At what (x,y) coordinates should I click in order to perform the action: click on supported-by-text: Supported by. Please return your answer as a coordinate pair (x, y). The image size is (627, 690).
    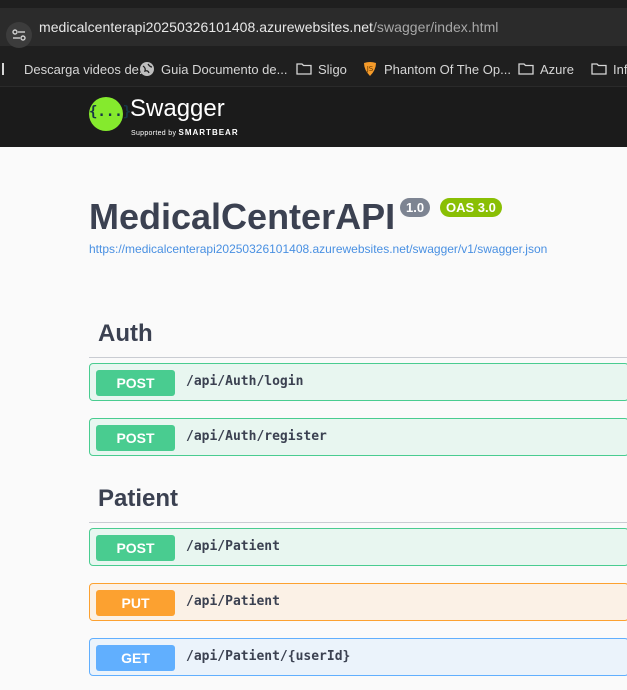
    Looking at the image, I should click on (154, 133).